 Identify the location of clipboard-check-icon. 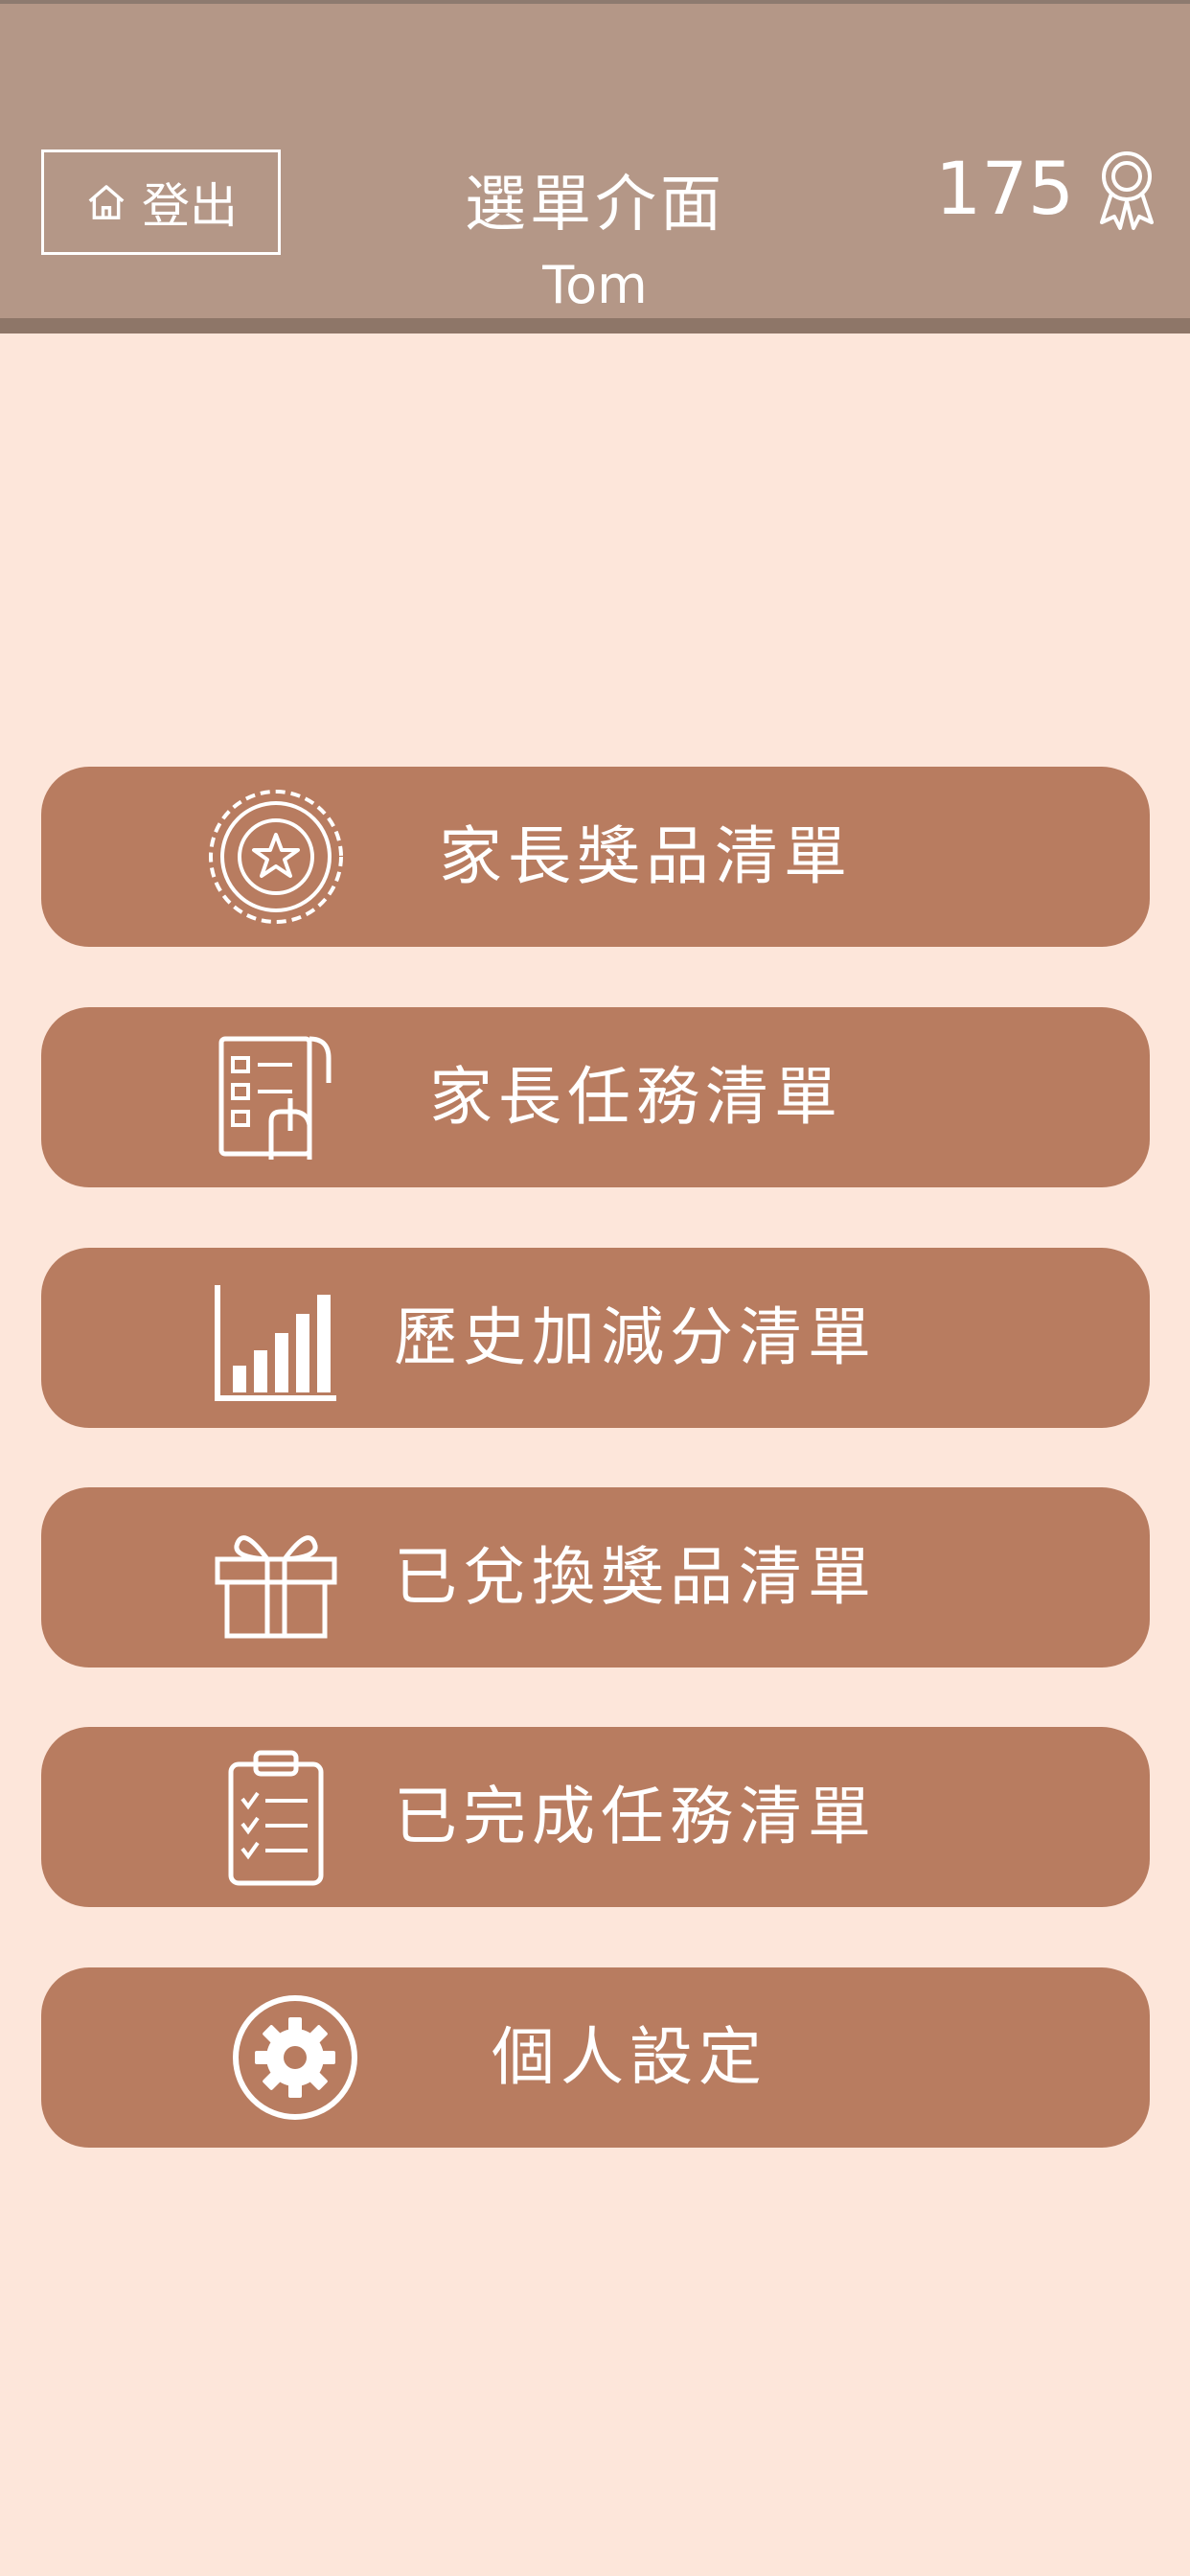
(276, 1817).